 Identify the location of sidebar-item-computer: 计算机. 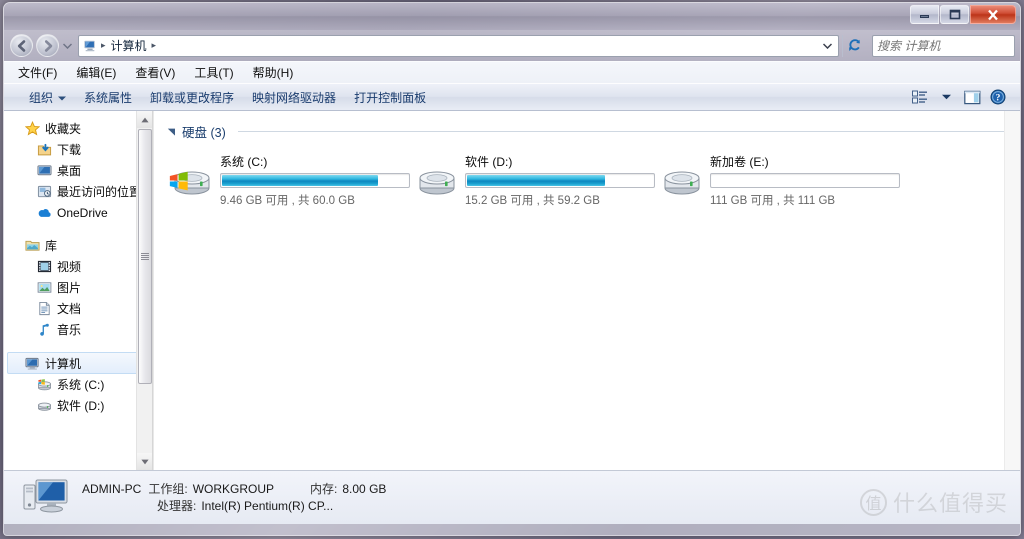
(77, 363).